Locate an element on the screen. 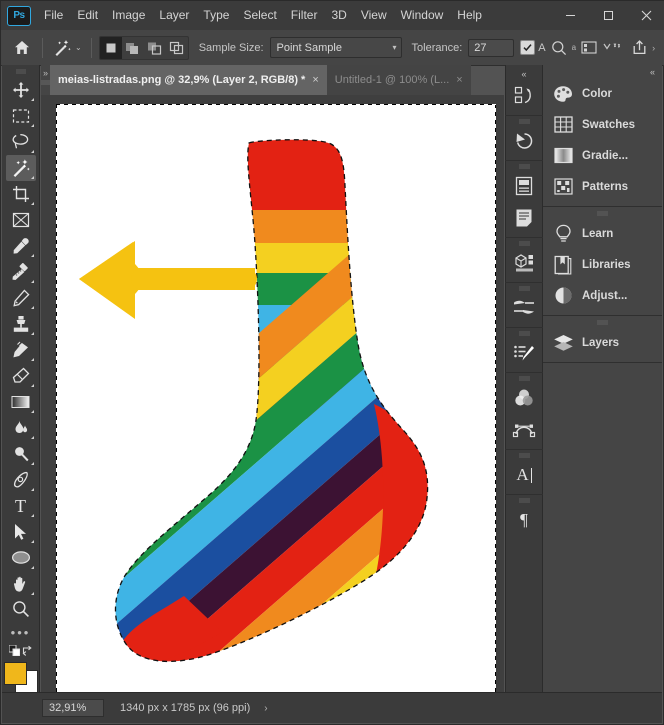 The image size is (664, 725). menu-layer: Layer is located at coordinates (174, 15).